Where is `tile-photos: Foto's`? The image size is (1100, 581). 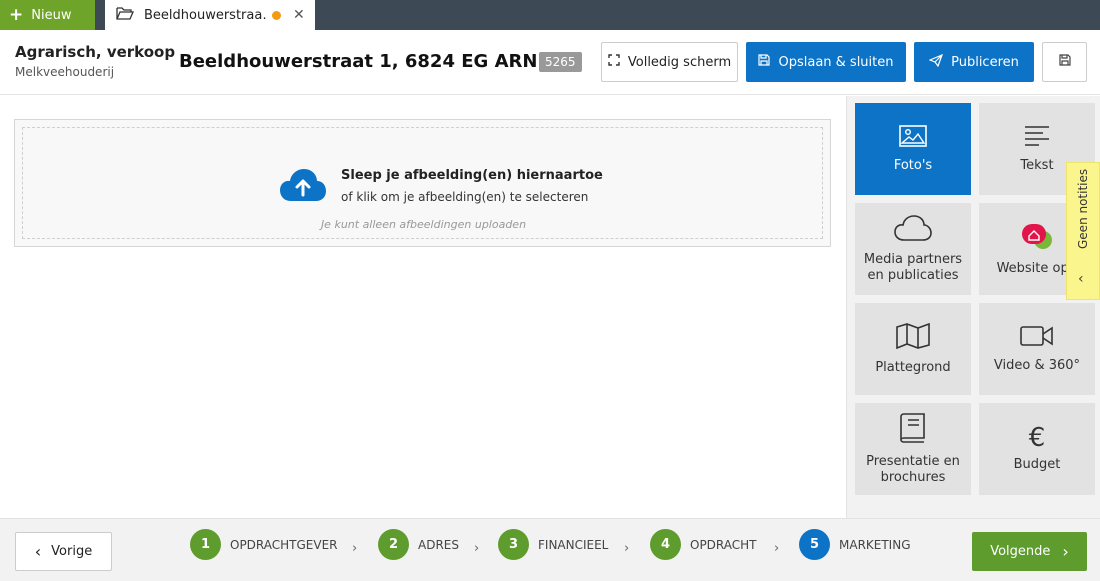 tile-photos: Foto's is located at coordinates (913, 149).